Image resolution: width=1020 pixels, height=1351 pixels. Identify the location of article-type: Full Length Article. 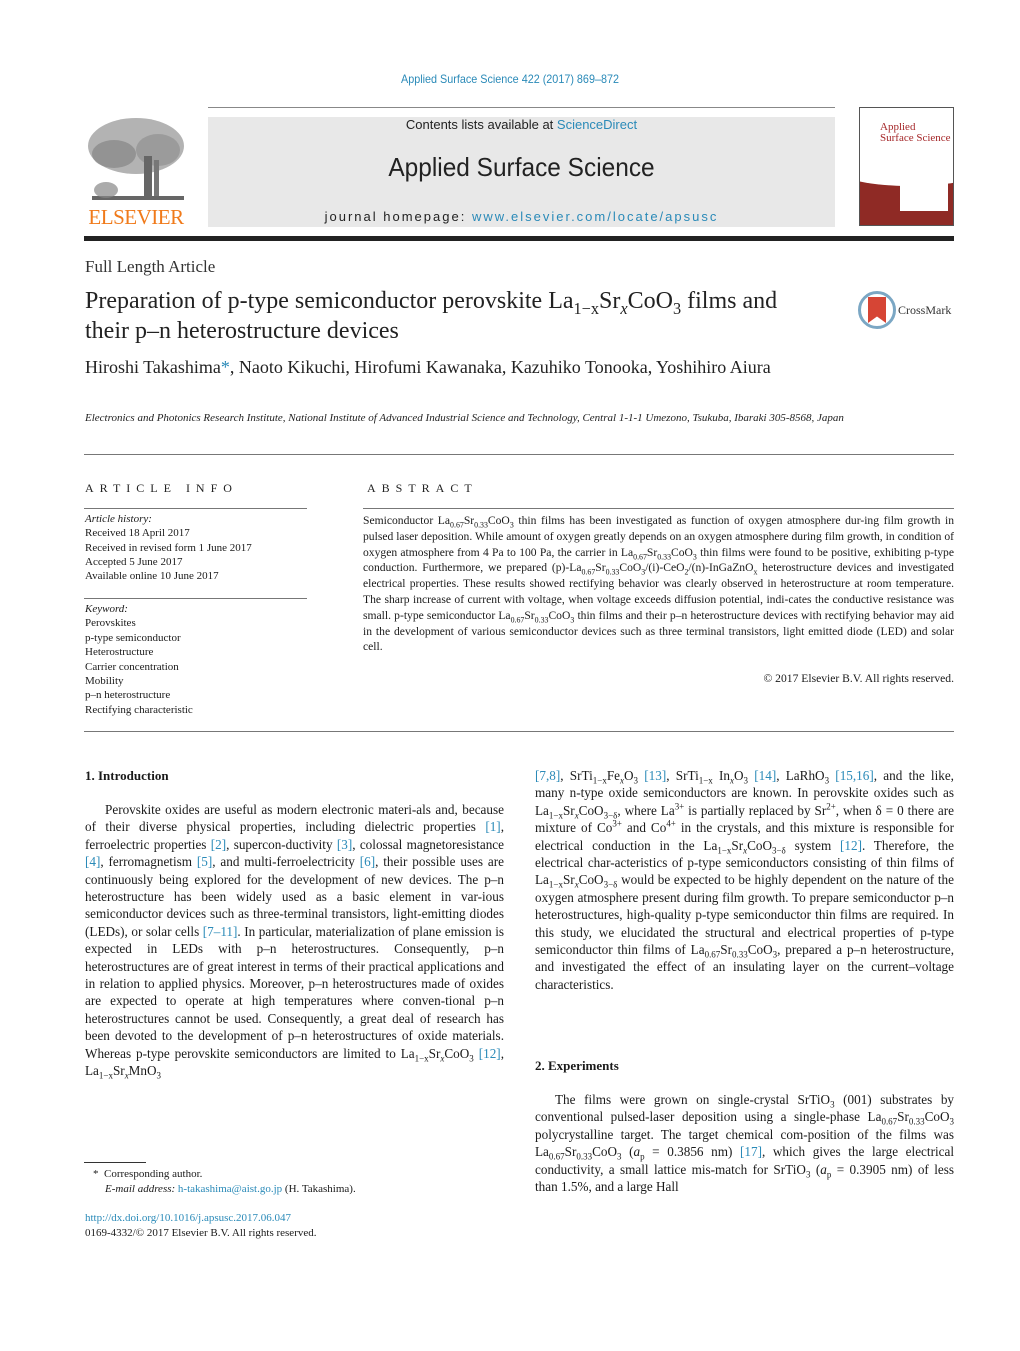
(150, 266).